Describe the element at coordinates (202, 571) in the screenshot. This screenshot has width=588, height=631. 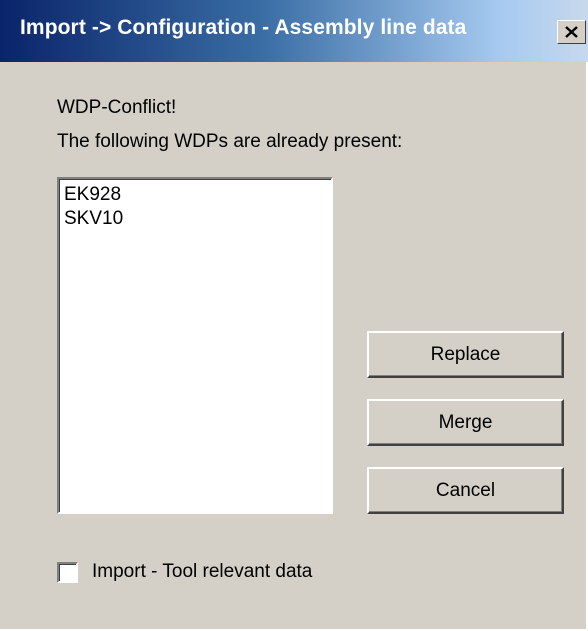
I see `import-tool-data-label: Import - Tool relevant data` at that location.